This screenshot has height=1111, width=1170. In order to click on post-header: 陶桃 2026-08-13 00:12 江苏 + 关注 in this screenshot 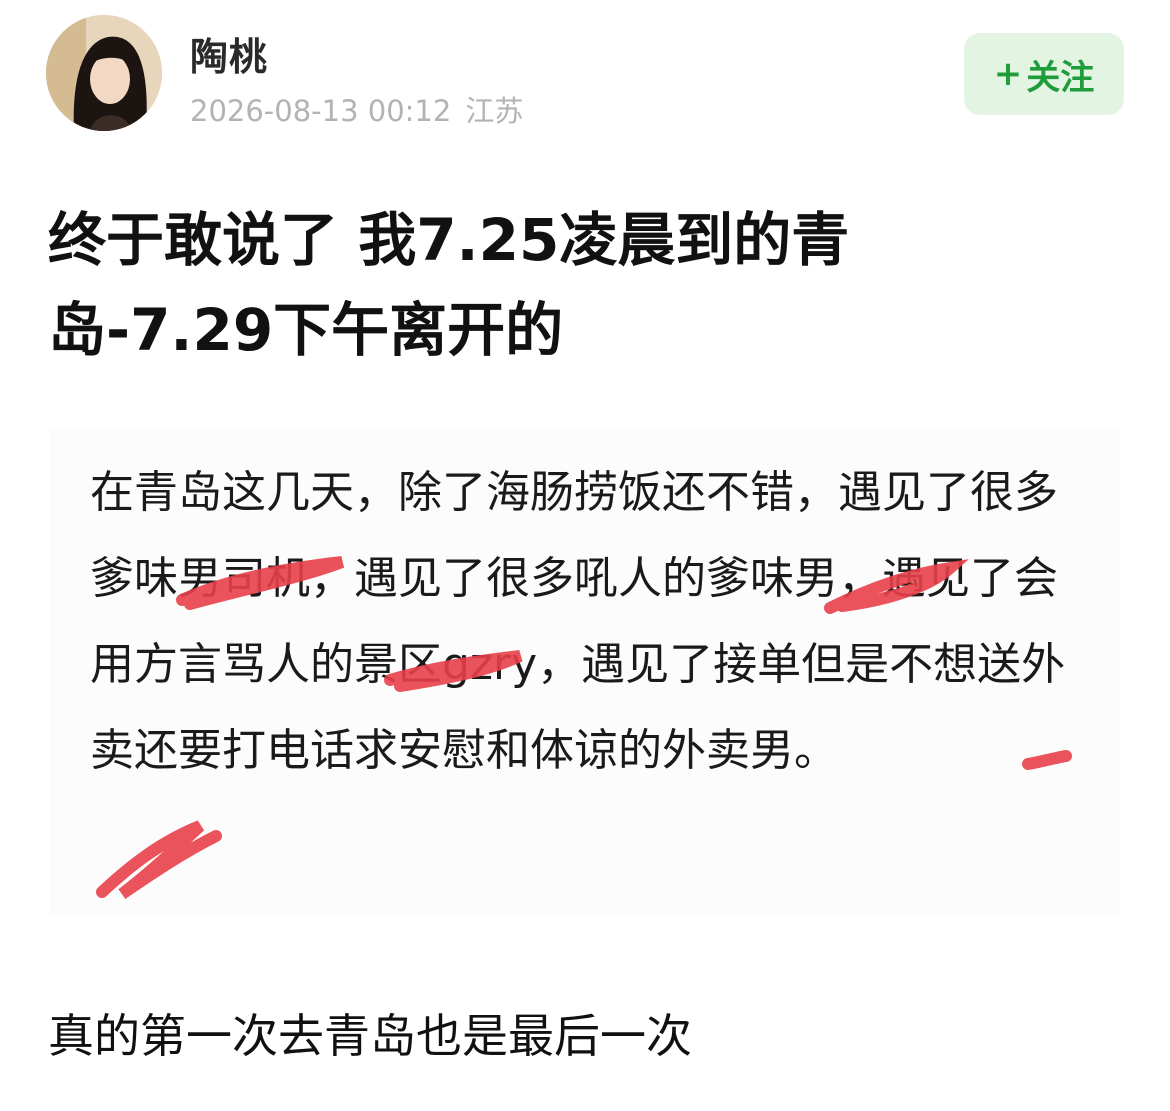, I will do `click(585, 80)`.